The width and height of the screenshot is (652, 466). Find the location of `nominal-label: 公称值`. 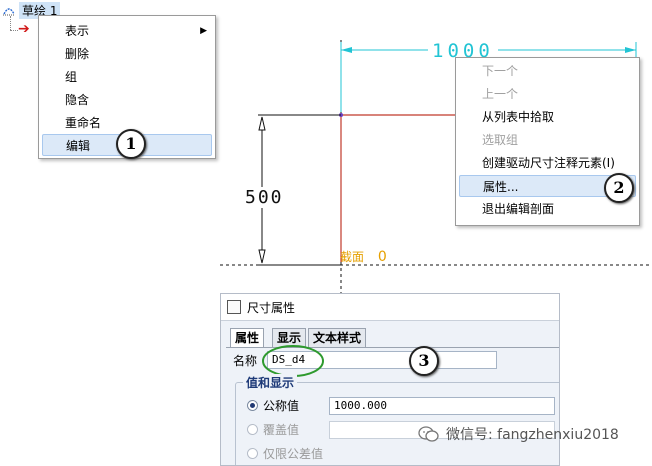

nominal-label: 公称值 is located at coordinates (281, 406).